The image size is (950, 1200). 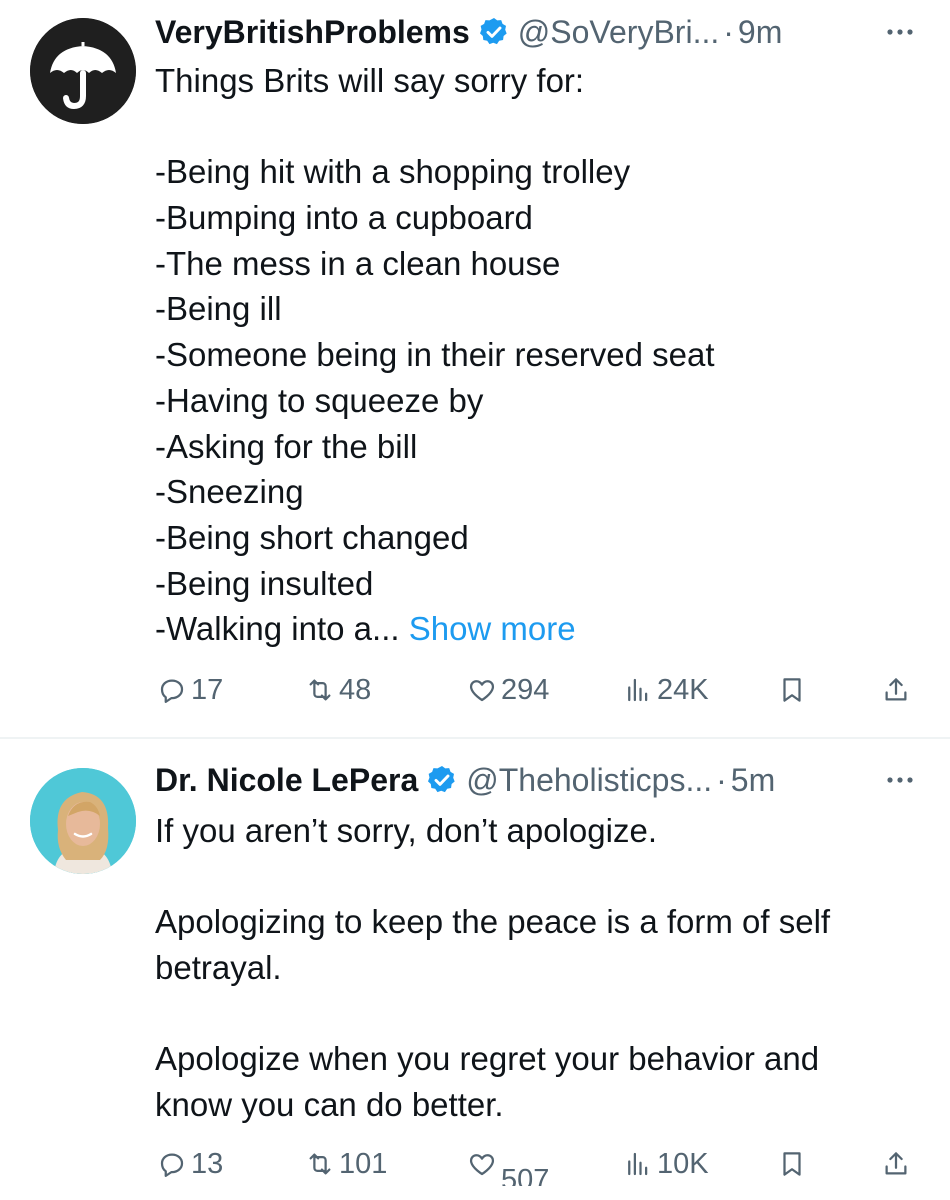 I want to click on views-button: 10K, so click(x=666, y=1164).